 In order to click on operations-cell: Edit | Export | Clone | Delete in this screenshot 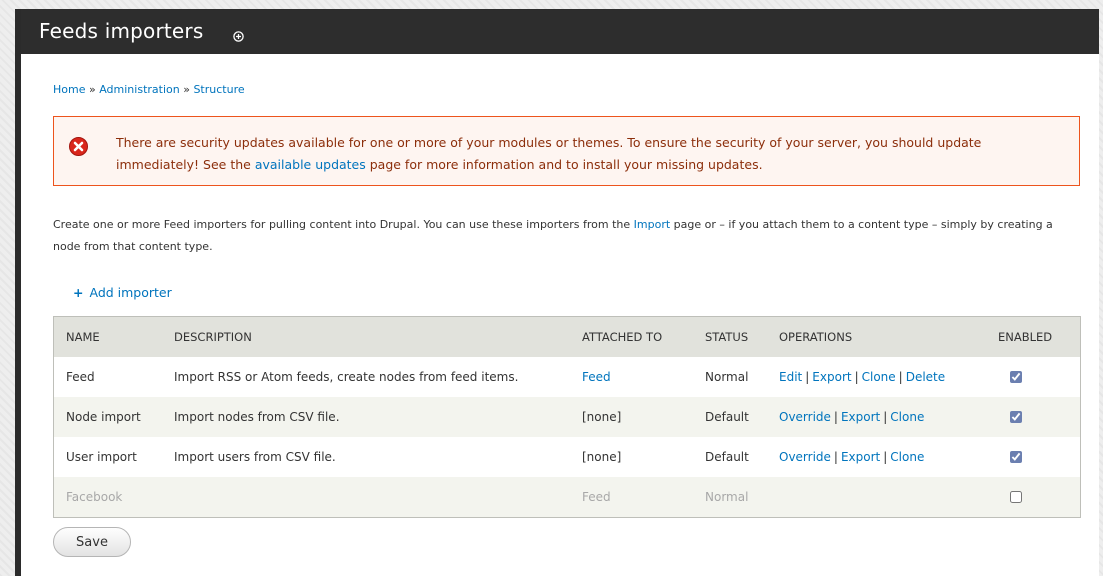, I will do `click(876, 377)`.